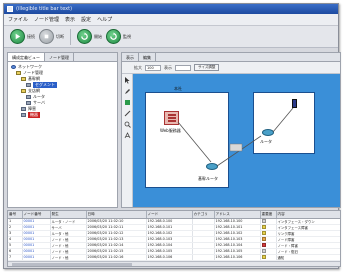 Image resolution: width=346 pixels, height=272 pixels. I want to click on map-tabs: 表示 編集, so click(231, 57).